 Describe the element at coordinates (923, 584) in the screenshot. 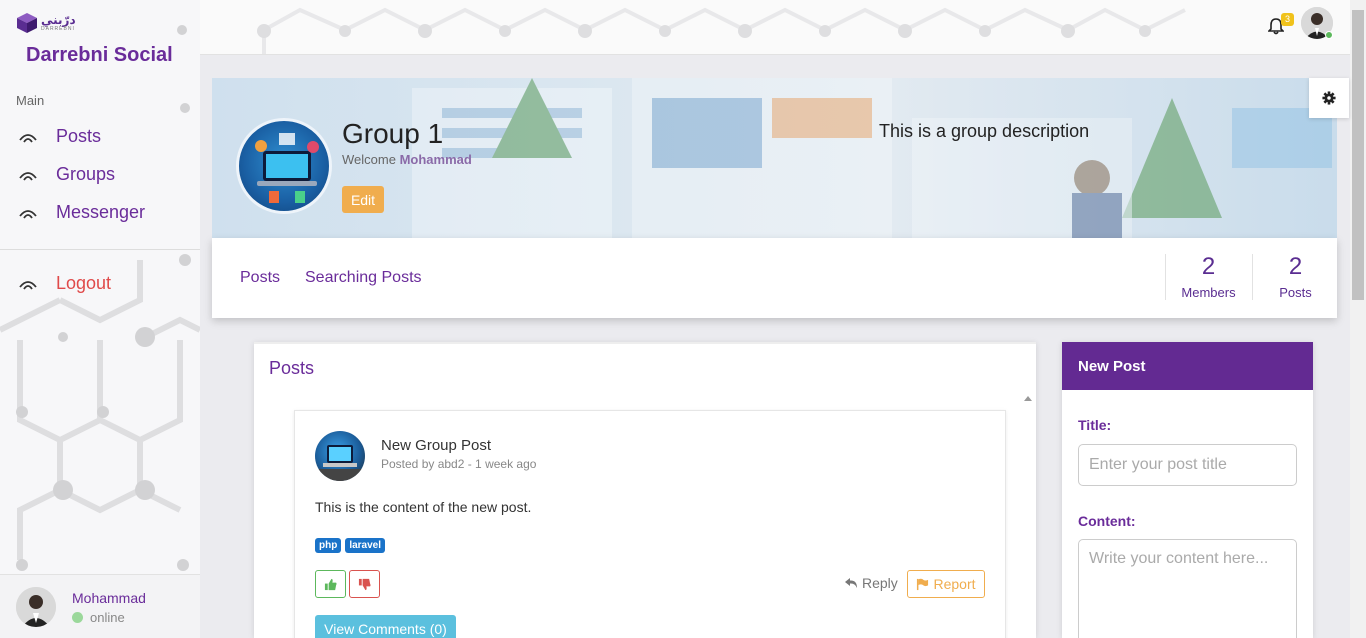

I see `flag-icon` at that location.